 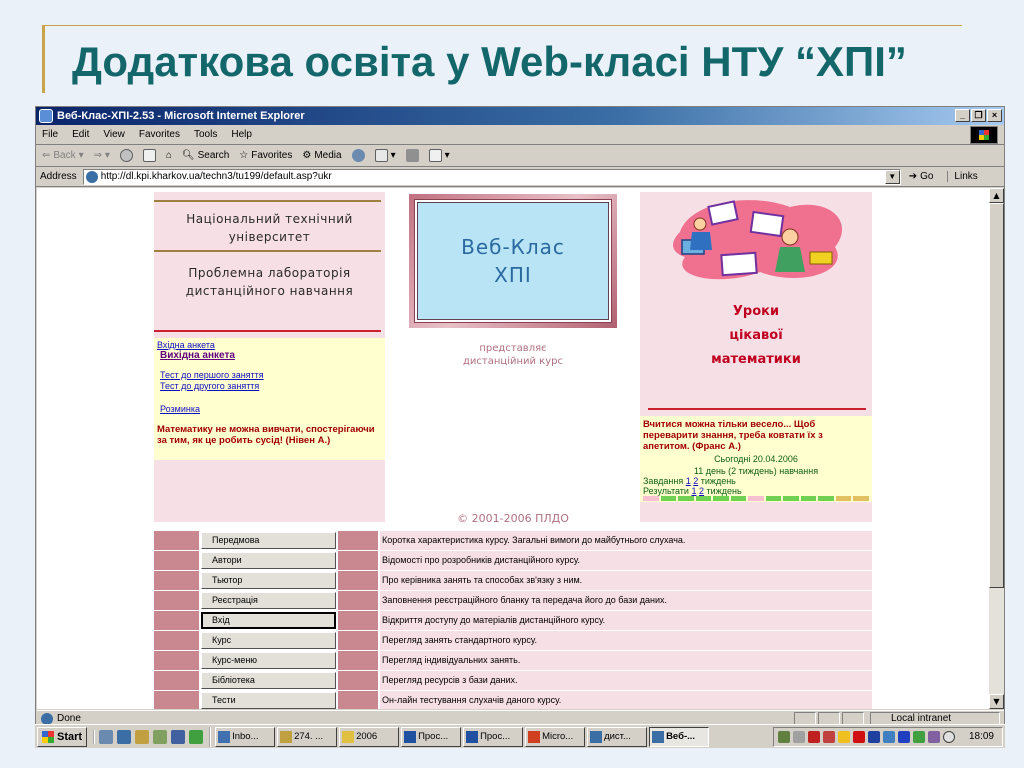 I want to click on back-label: Back, so click(x=64, y=155).